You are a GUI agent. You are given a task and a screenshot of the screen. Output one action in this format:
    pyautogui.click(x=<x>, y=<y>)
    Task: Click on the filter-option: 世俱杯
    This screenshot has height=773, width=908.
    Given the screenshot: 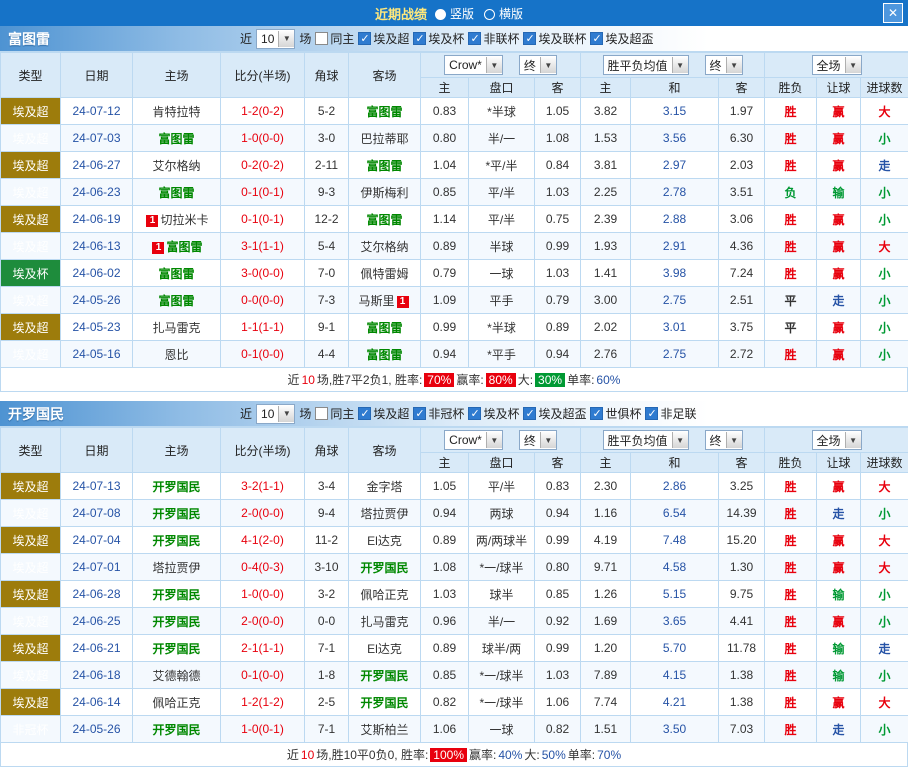 What is the action you would take?
    pyautogui.click(x=615, y=413)
    